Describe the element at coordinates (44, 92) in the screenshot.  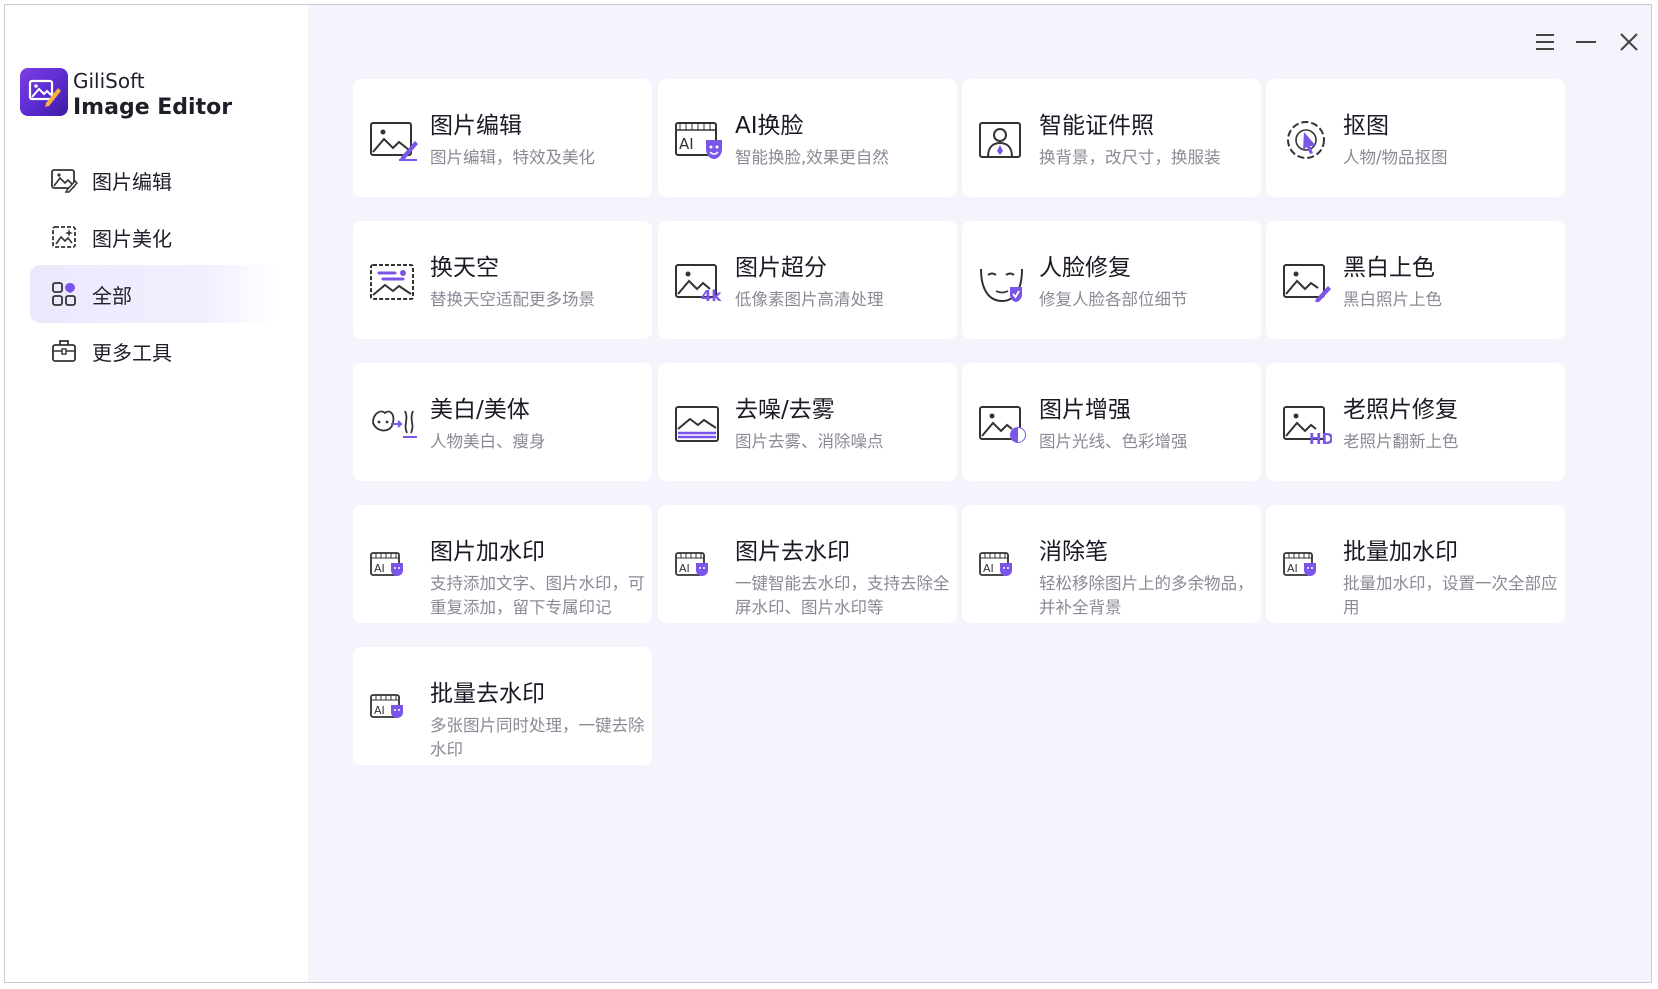
I see `app-logo` at that location.